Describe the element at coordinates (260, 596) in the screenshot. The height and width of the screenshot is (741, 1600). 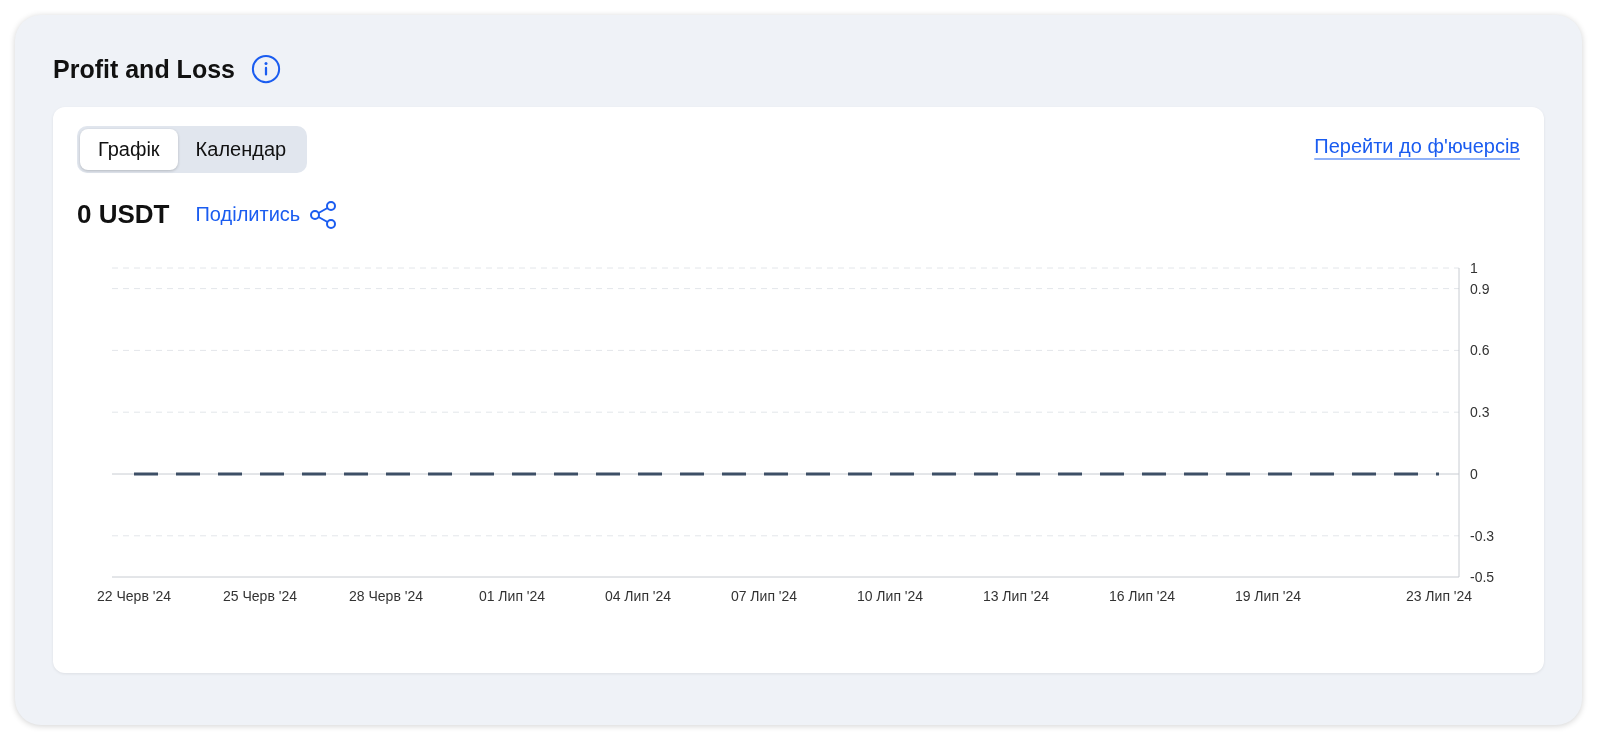
I see `x-tick-label: 25 Черв '24` at that location.